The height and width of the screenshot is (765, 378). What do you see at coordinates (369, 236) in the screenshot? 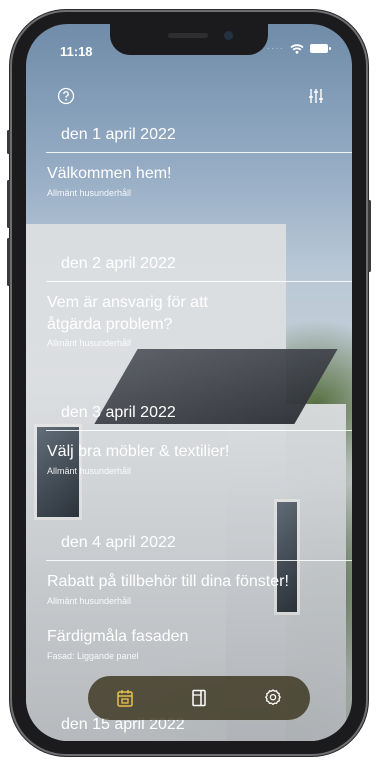
I see `power-button` at bounding box center [369, 236].